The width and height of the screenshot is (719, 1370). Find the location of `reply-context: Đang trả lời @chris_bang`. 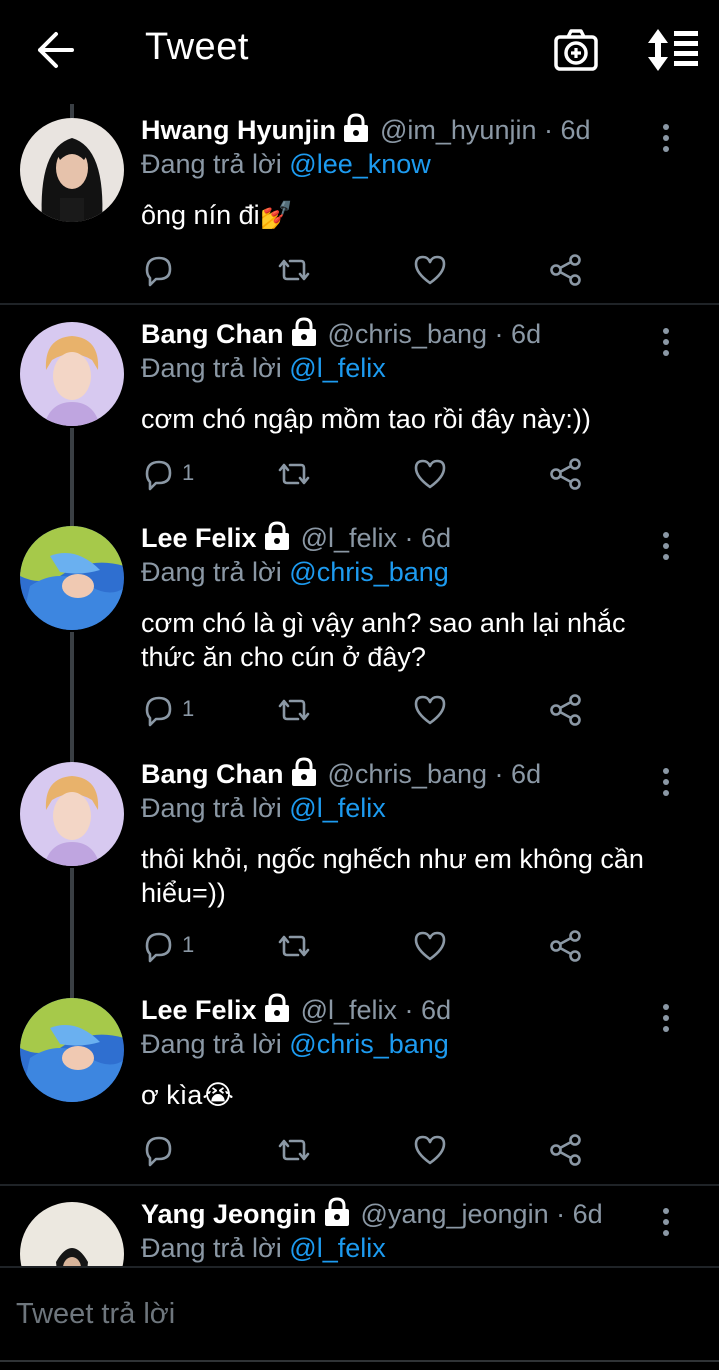

reply-context: Đang trả lời @chris_bang is located at coordinates (295, 572).